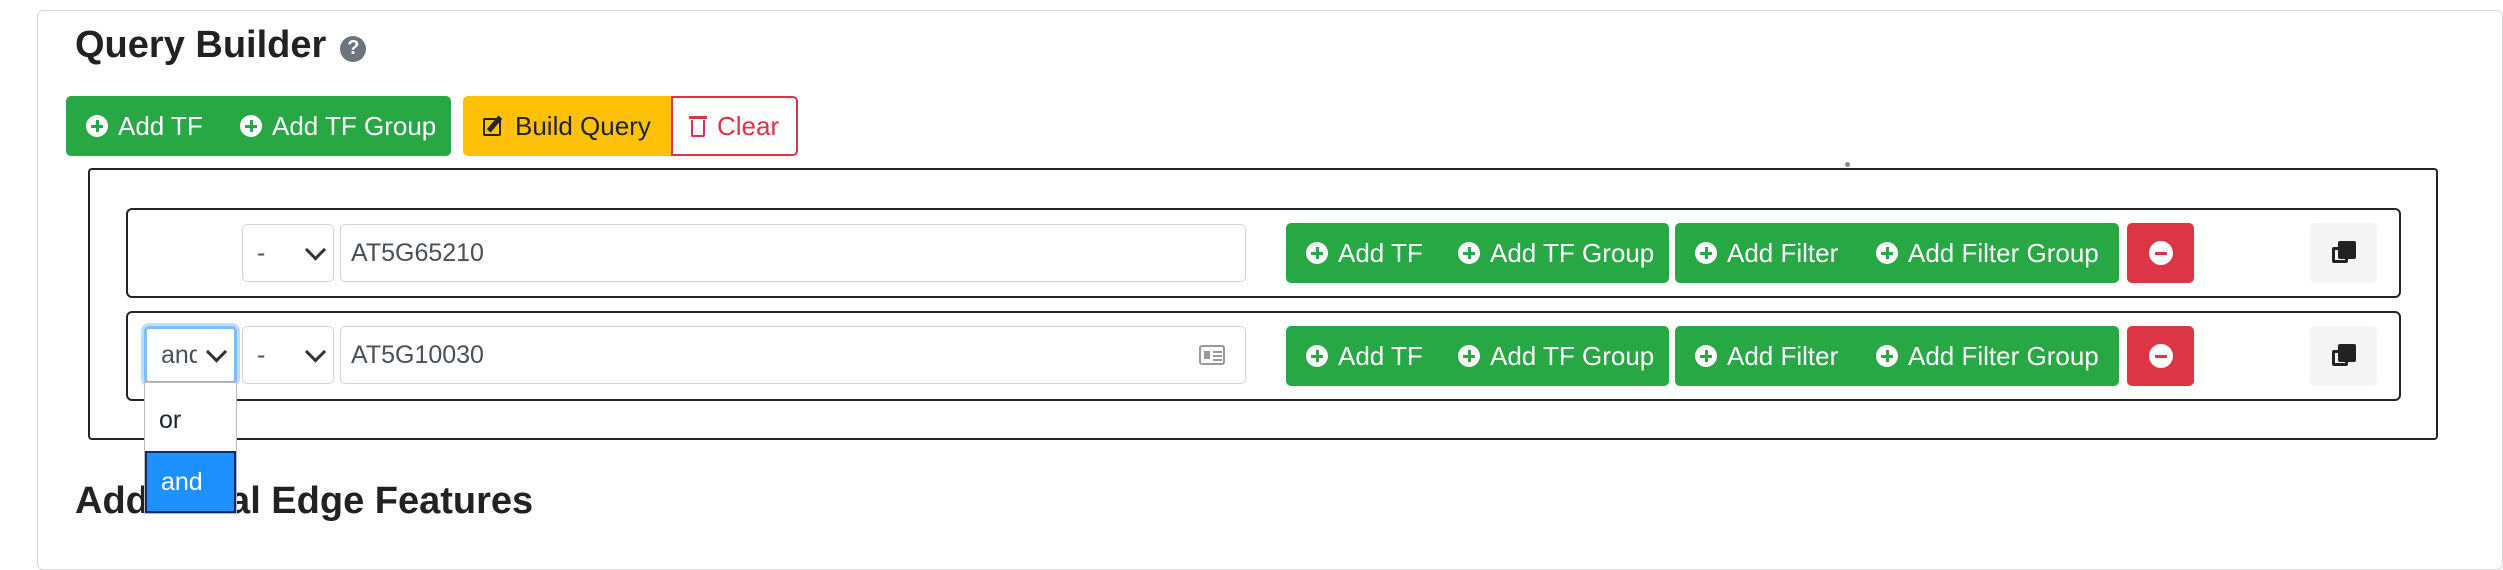  Describe the element at coordinates (748, 125) in the screenshot. I see `clear-label: Clear` at that location.